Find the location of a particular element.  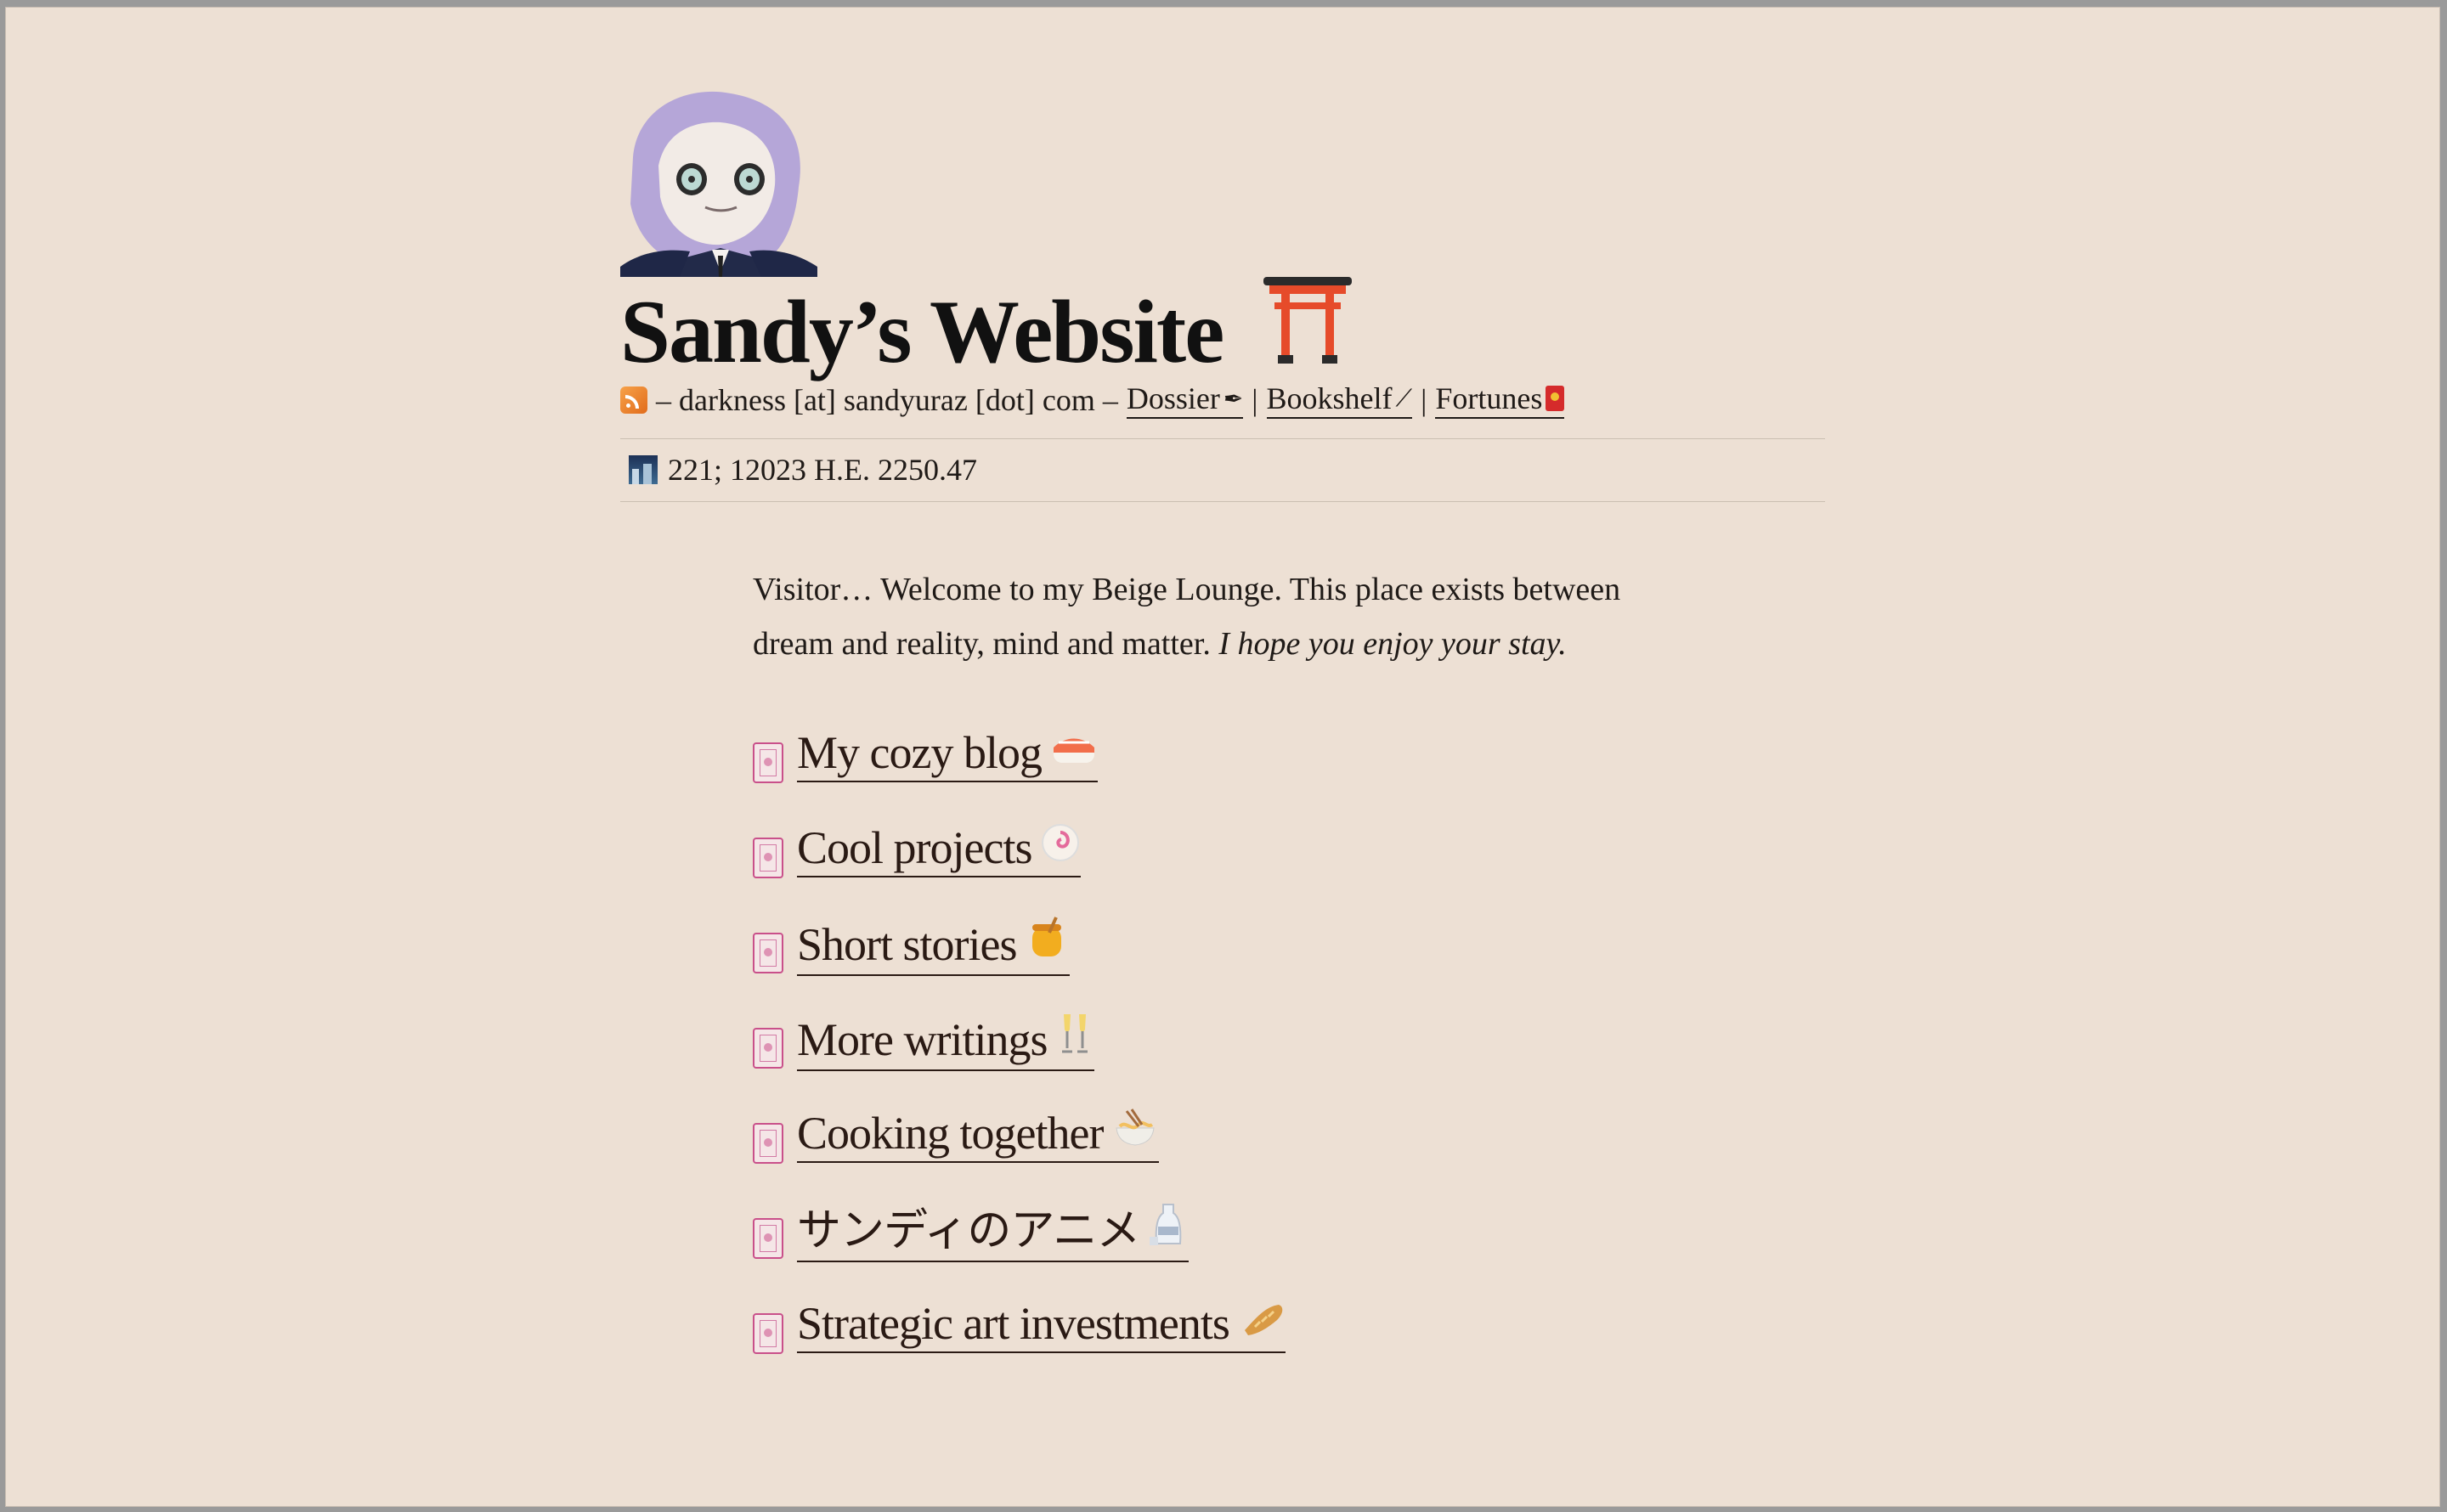

sake-icon is located at coordinates (1168, 1231).